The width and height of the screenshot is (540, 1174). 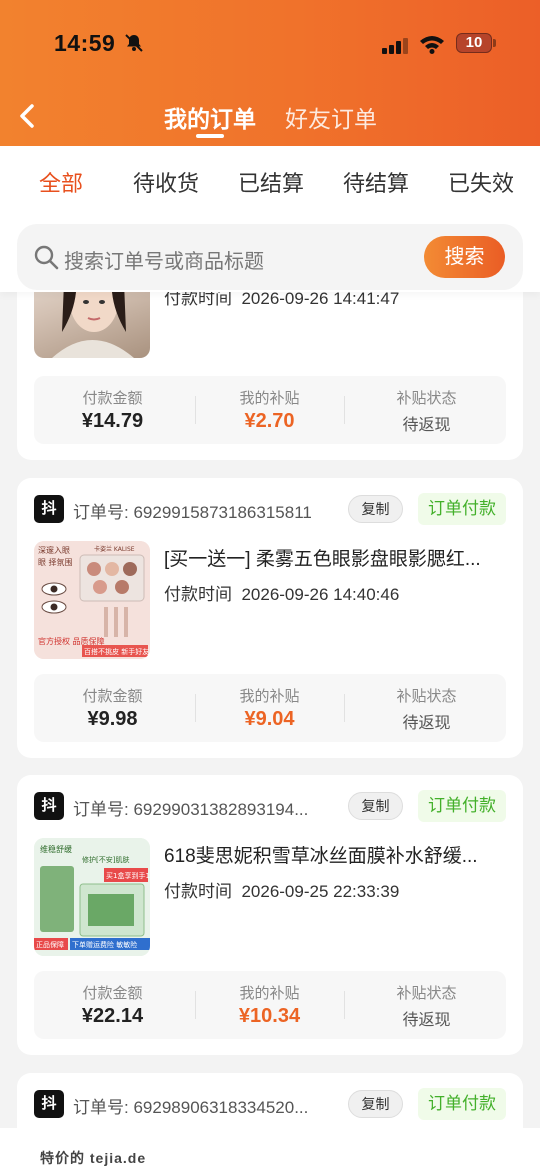 I want to click on svg-text: 百搭不挑皮 新手好友盘, so click(x=117, y=651).